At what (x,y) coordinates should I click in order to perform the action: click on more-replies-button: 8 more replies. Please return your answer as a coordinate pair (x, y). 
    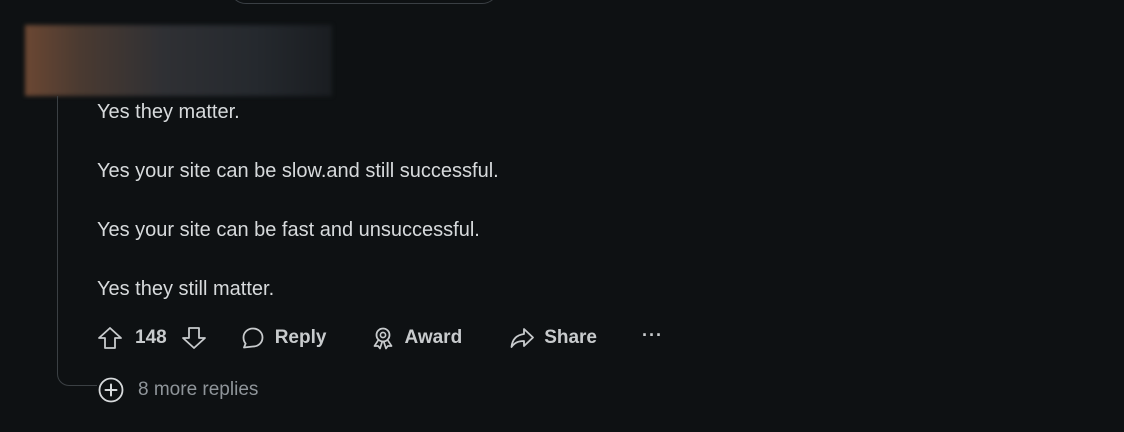
    Looking at the image, I should click on (181, 390).